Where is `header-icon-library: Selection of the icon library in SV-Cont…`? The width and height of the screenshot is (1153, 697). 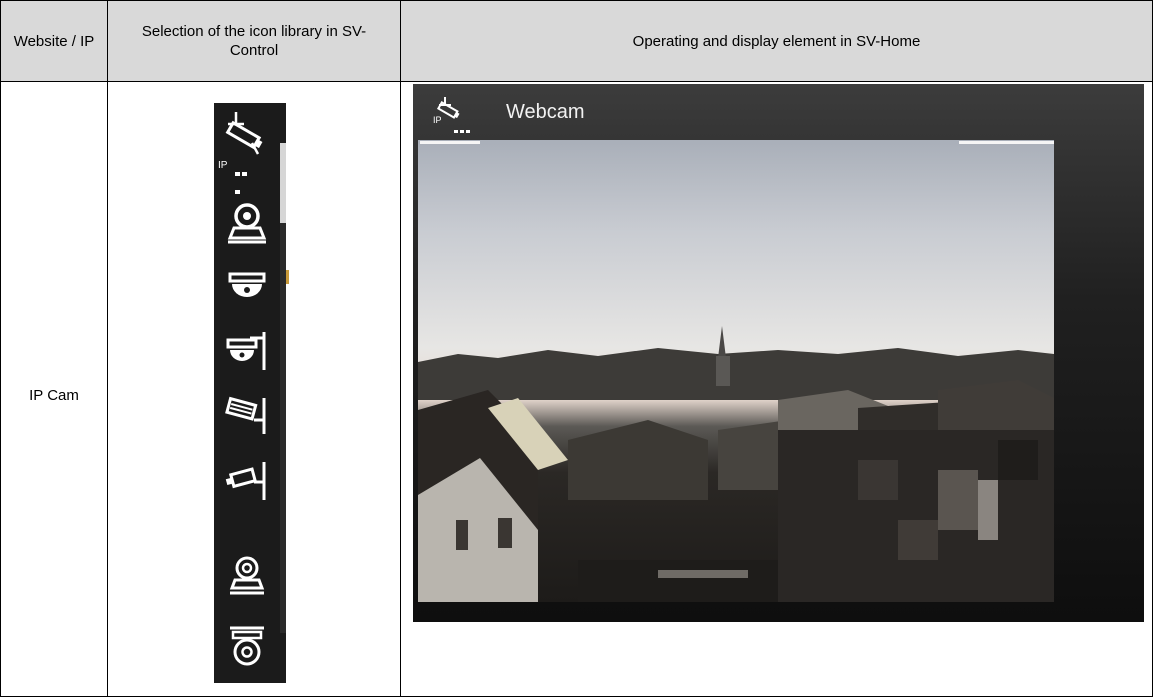
header-icon-library: Selection of the icon library in SV-Cont… is located at coordinates (254, 41).